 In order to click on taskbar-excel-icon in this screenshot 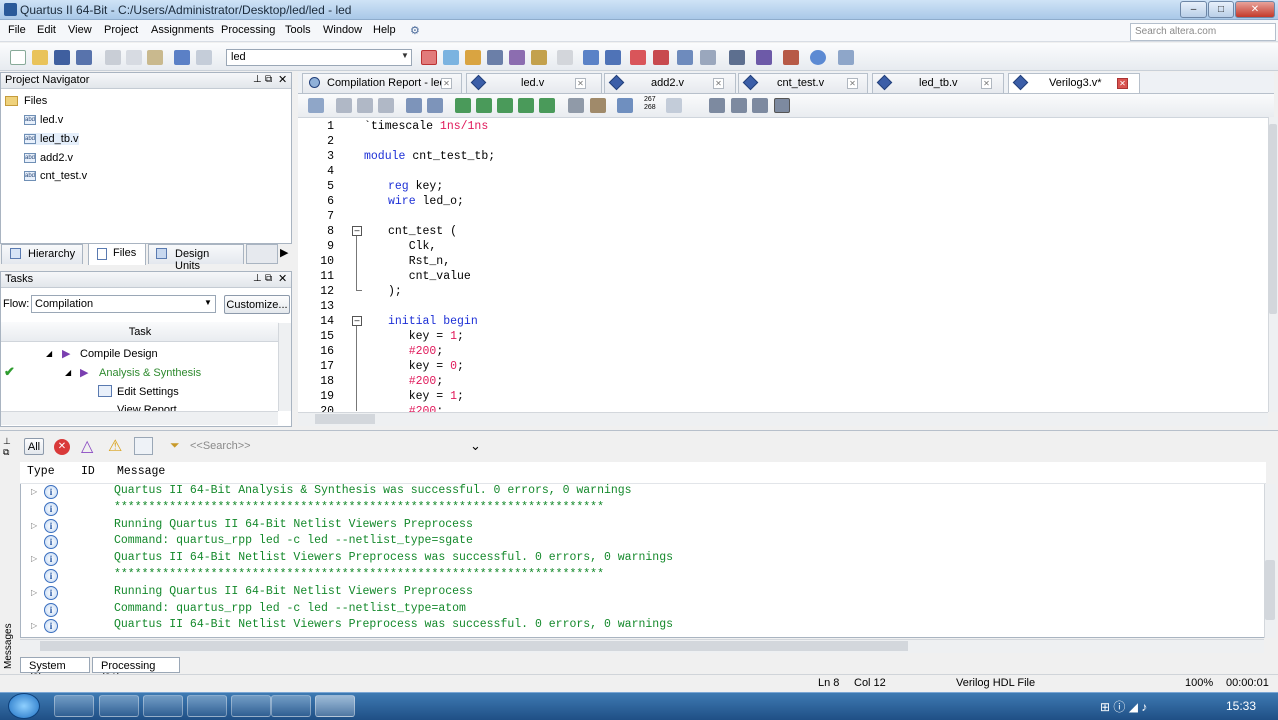, I will do `click(163, 706)`.